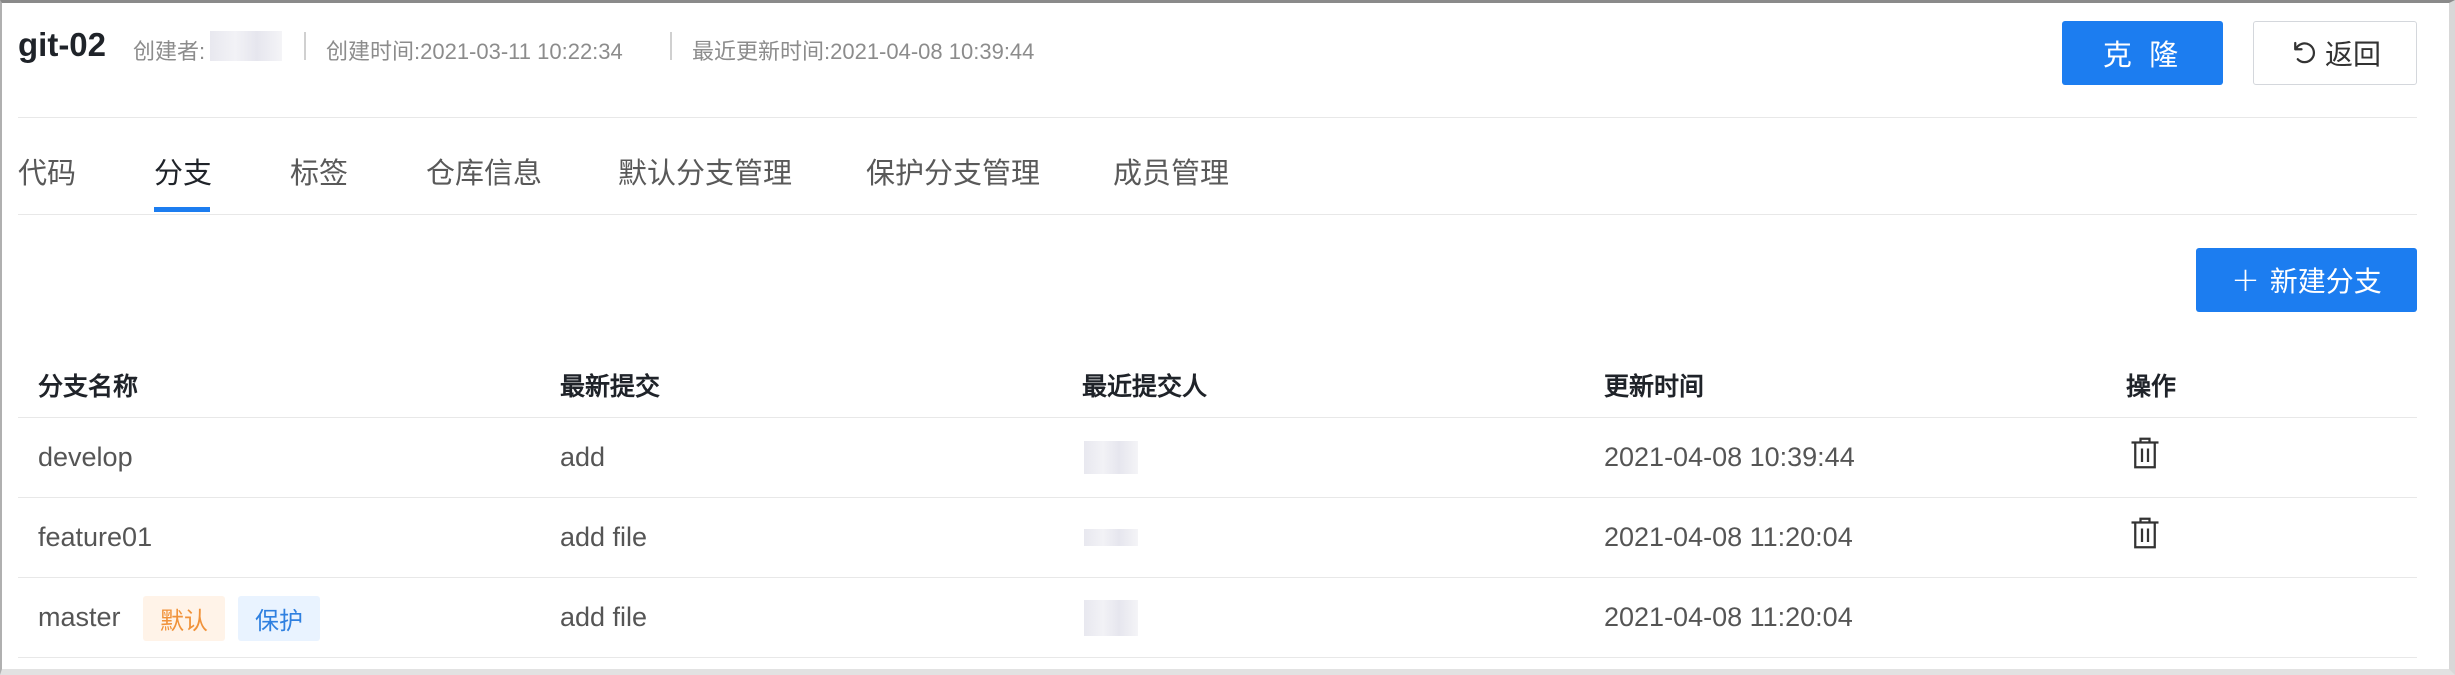 The image size is (2455, 675). Describe the element at coordinates (2142, 53) in the screenshot. I see `clone-button: 克 隆` at that location.